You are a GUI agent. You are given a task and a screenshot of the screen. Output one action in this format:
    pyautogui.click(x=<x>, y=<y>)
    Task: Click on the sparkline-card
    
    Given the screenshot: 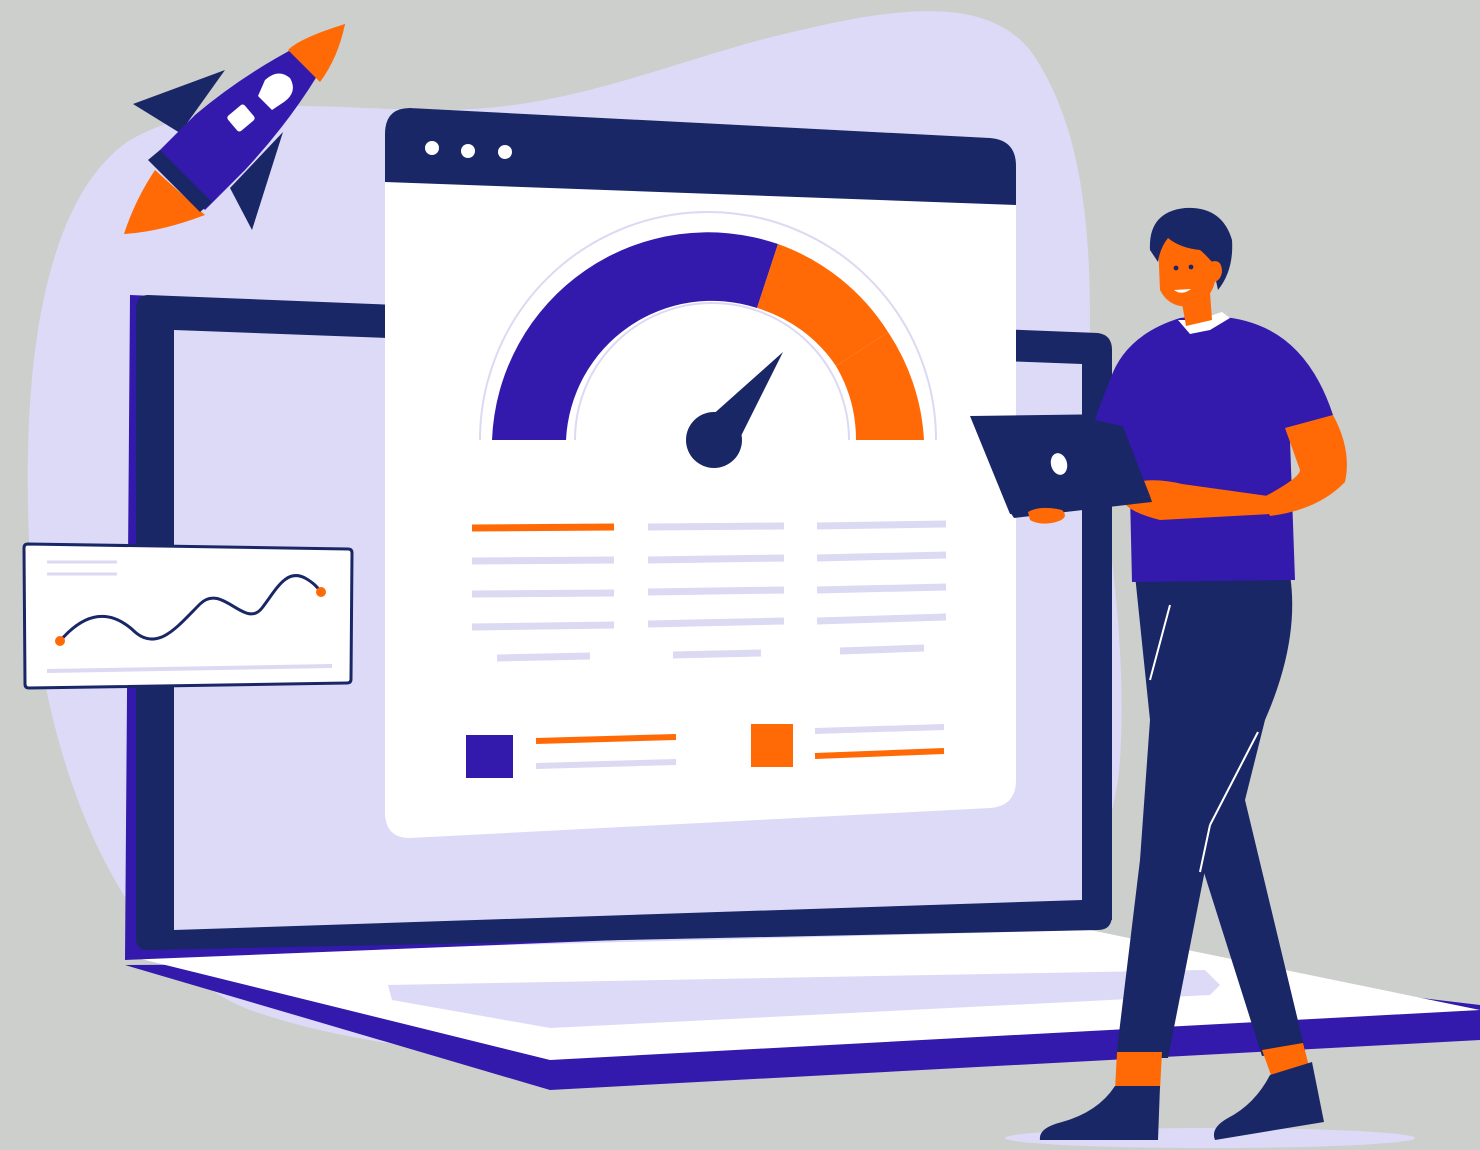 What is the action you would take?
    pyautogui.click(x=188, y=616)
    